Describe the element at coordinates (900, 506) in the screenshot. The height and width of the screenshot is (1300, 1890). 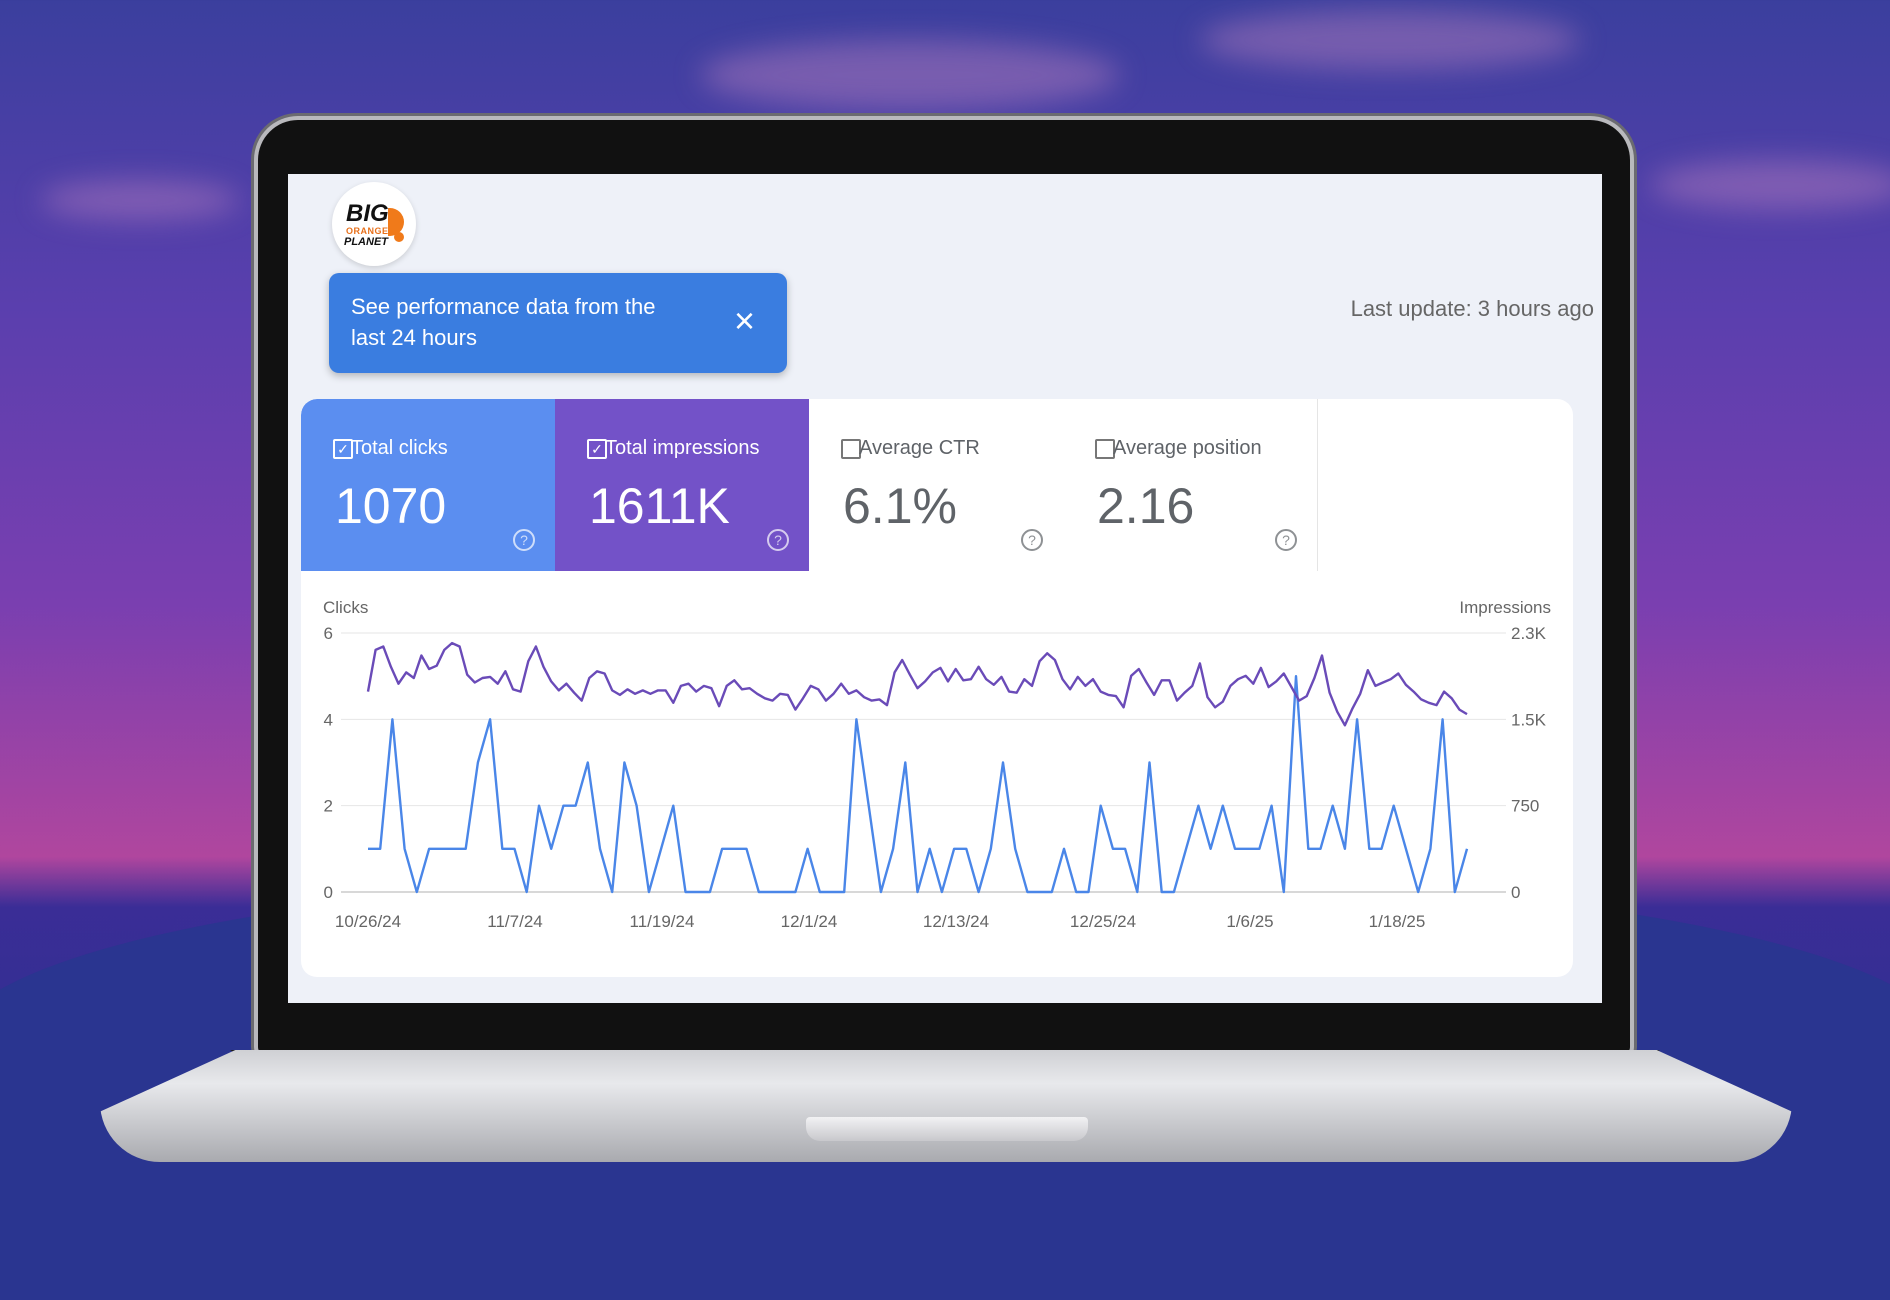
I see `metric-value: 6.1%` at that location.